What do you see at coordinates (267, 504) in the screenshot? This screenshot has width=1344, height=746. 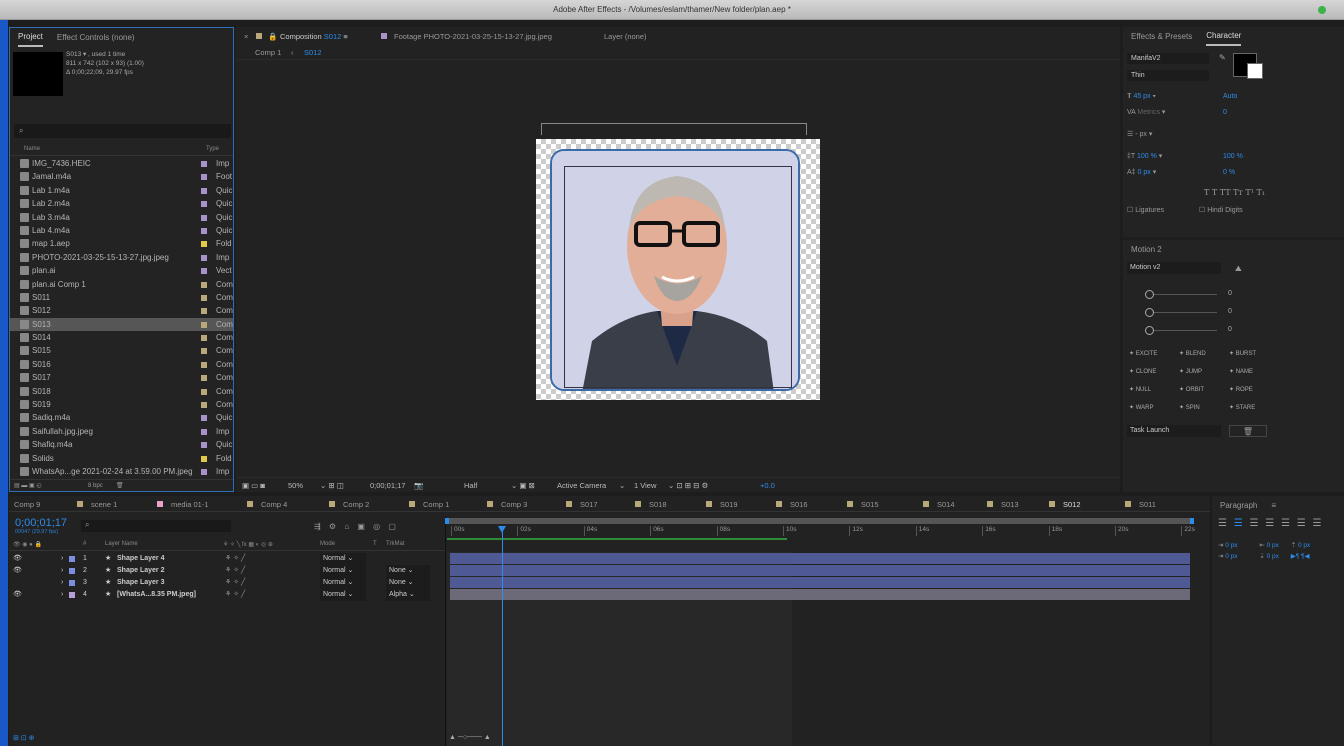 I see `timeline-tab: Comp 4` at bounding box center [267, 504].